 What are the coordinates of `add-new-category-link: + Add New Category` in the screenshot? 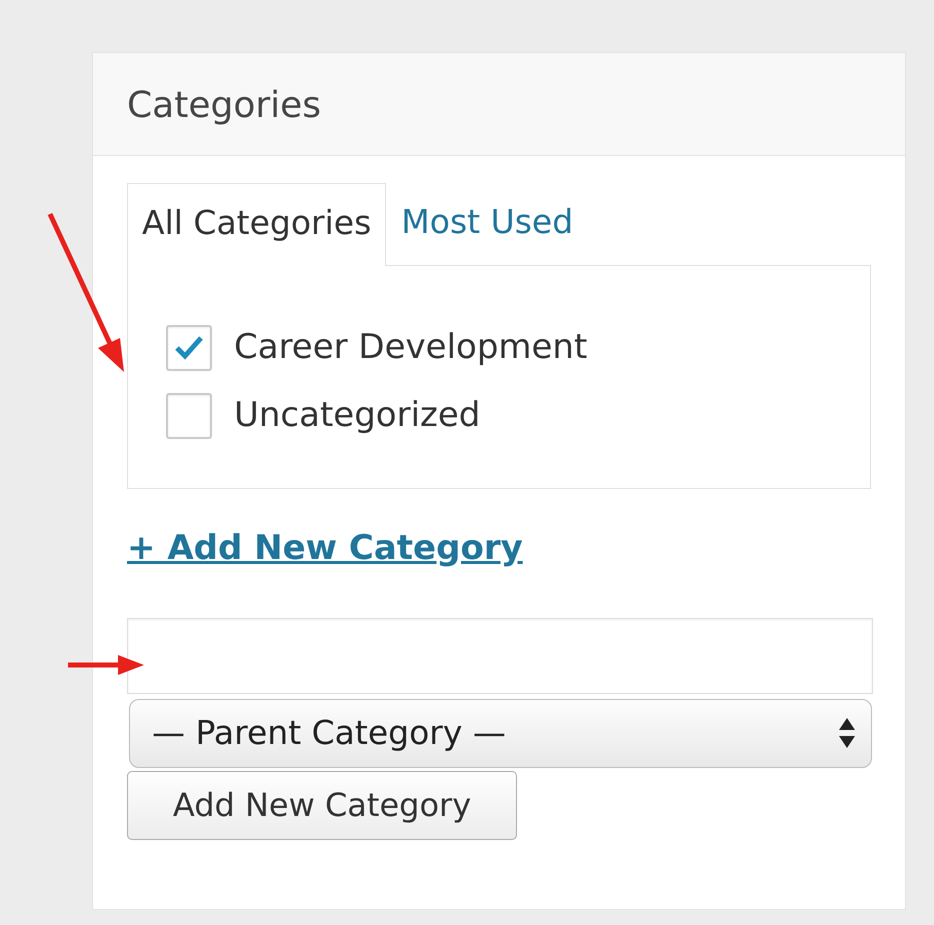 It's located at (325, 548).